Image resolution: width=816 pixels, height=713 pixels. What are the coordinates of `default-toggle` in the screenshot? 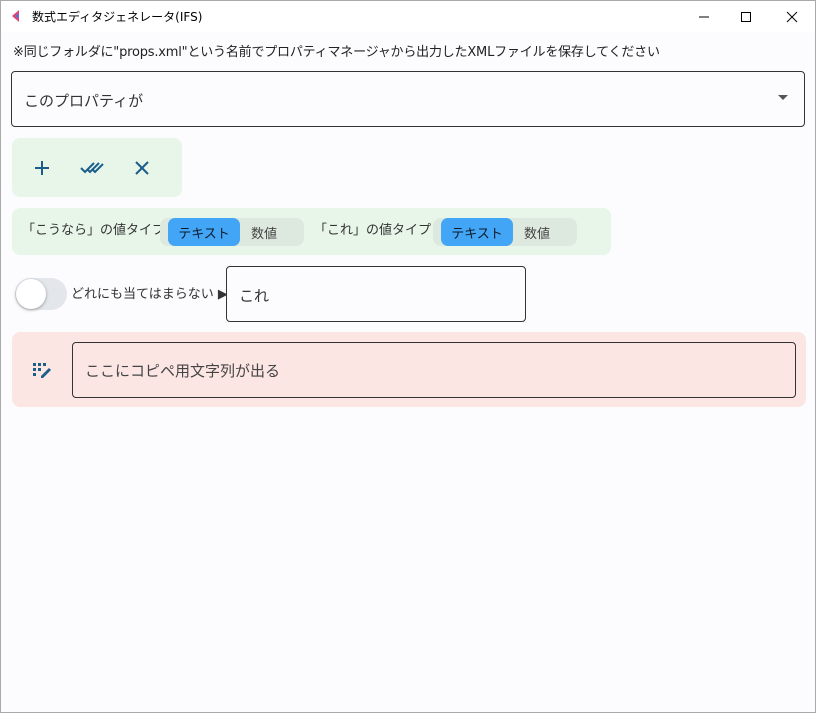 It's located at (41, 294).